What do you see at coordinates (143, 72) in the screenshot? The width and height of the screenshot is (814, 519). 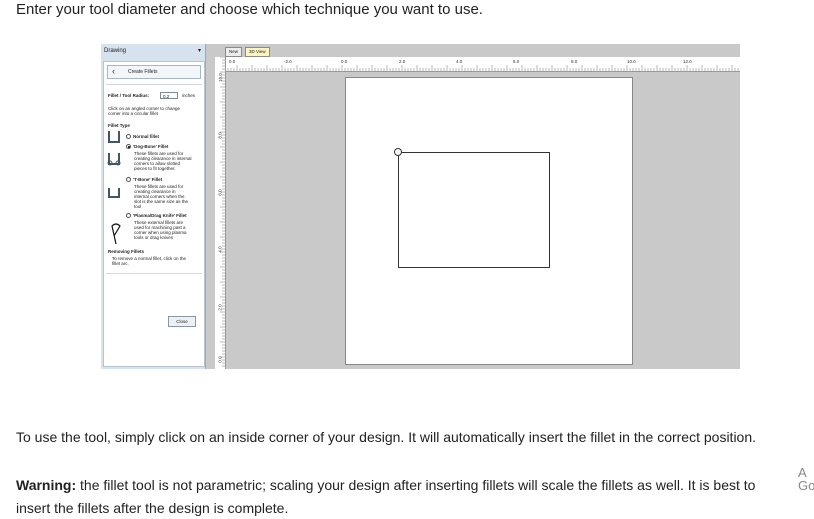 I see `back-button-label: Create Fillets` at bounding box center [143, 72].